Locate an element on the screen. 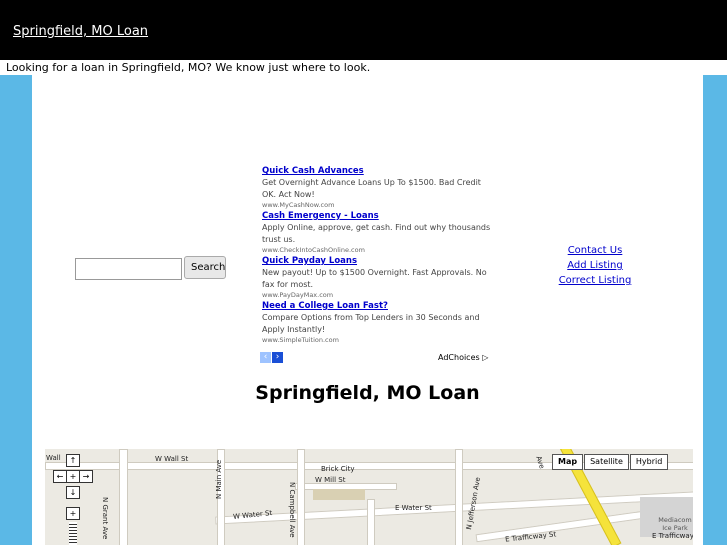 This screenshot has height=545, width=727. search-input is located at coordinates (128, 269).